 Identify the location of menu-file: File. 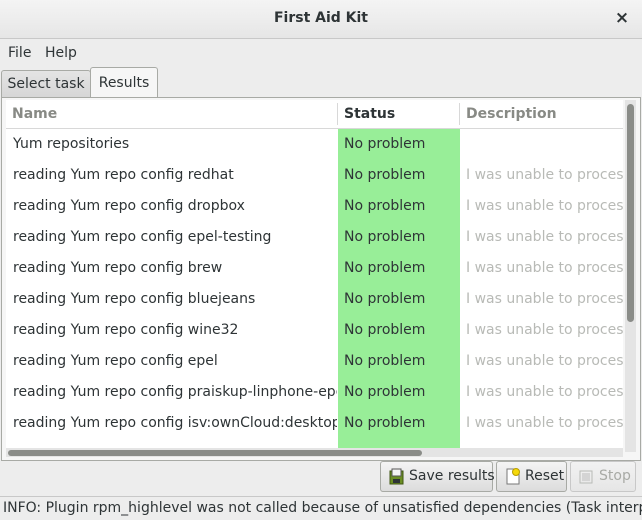
(19, 53).